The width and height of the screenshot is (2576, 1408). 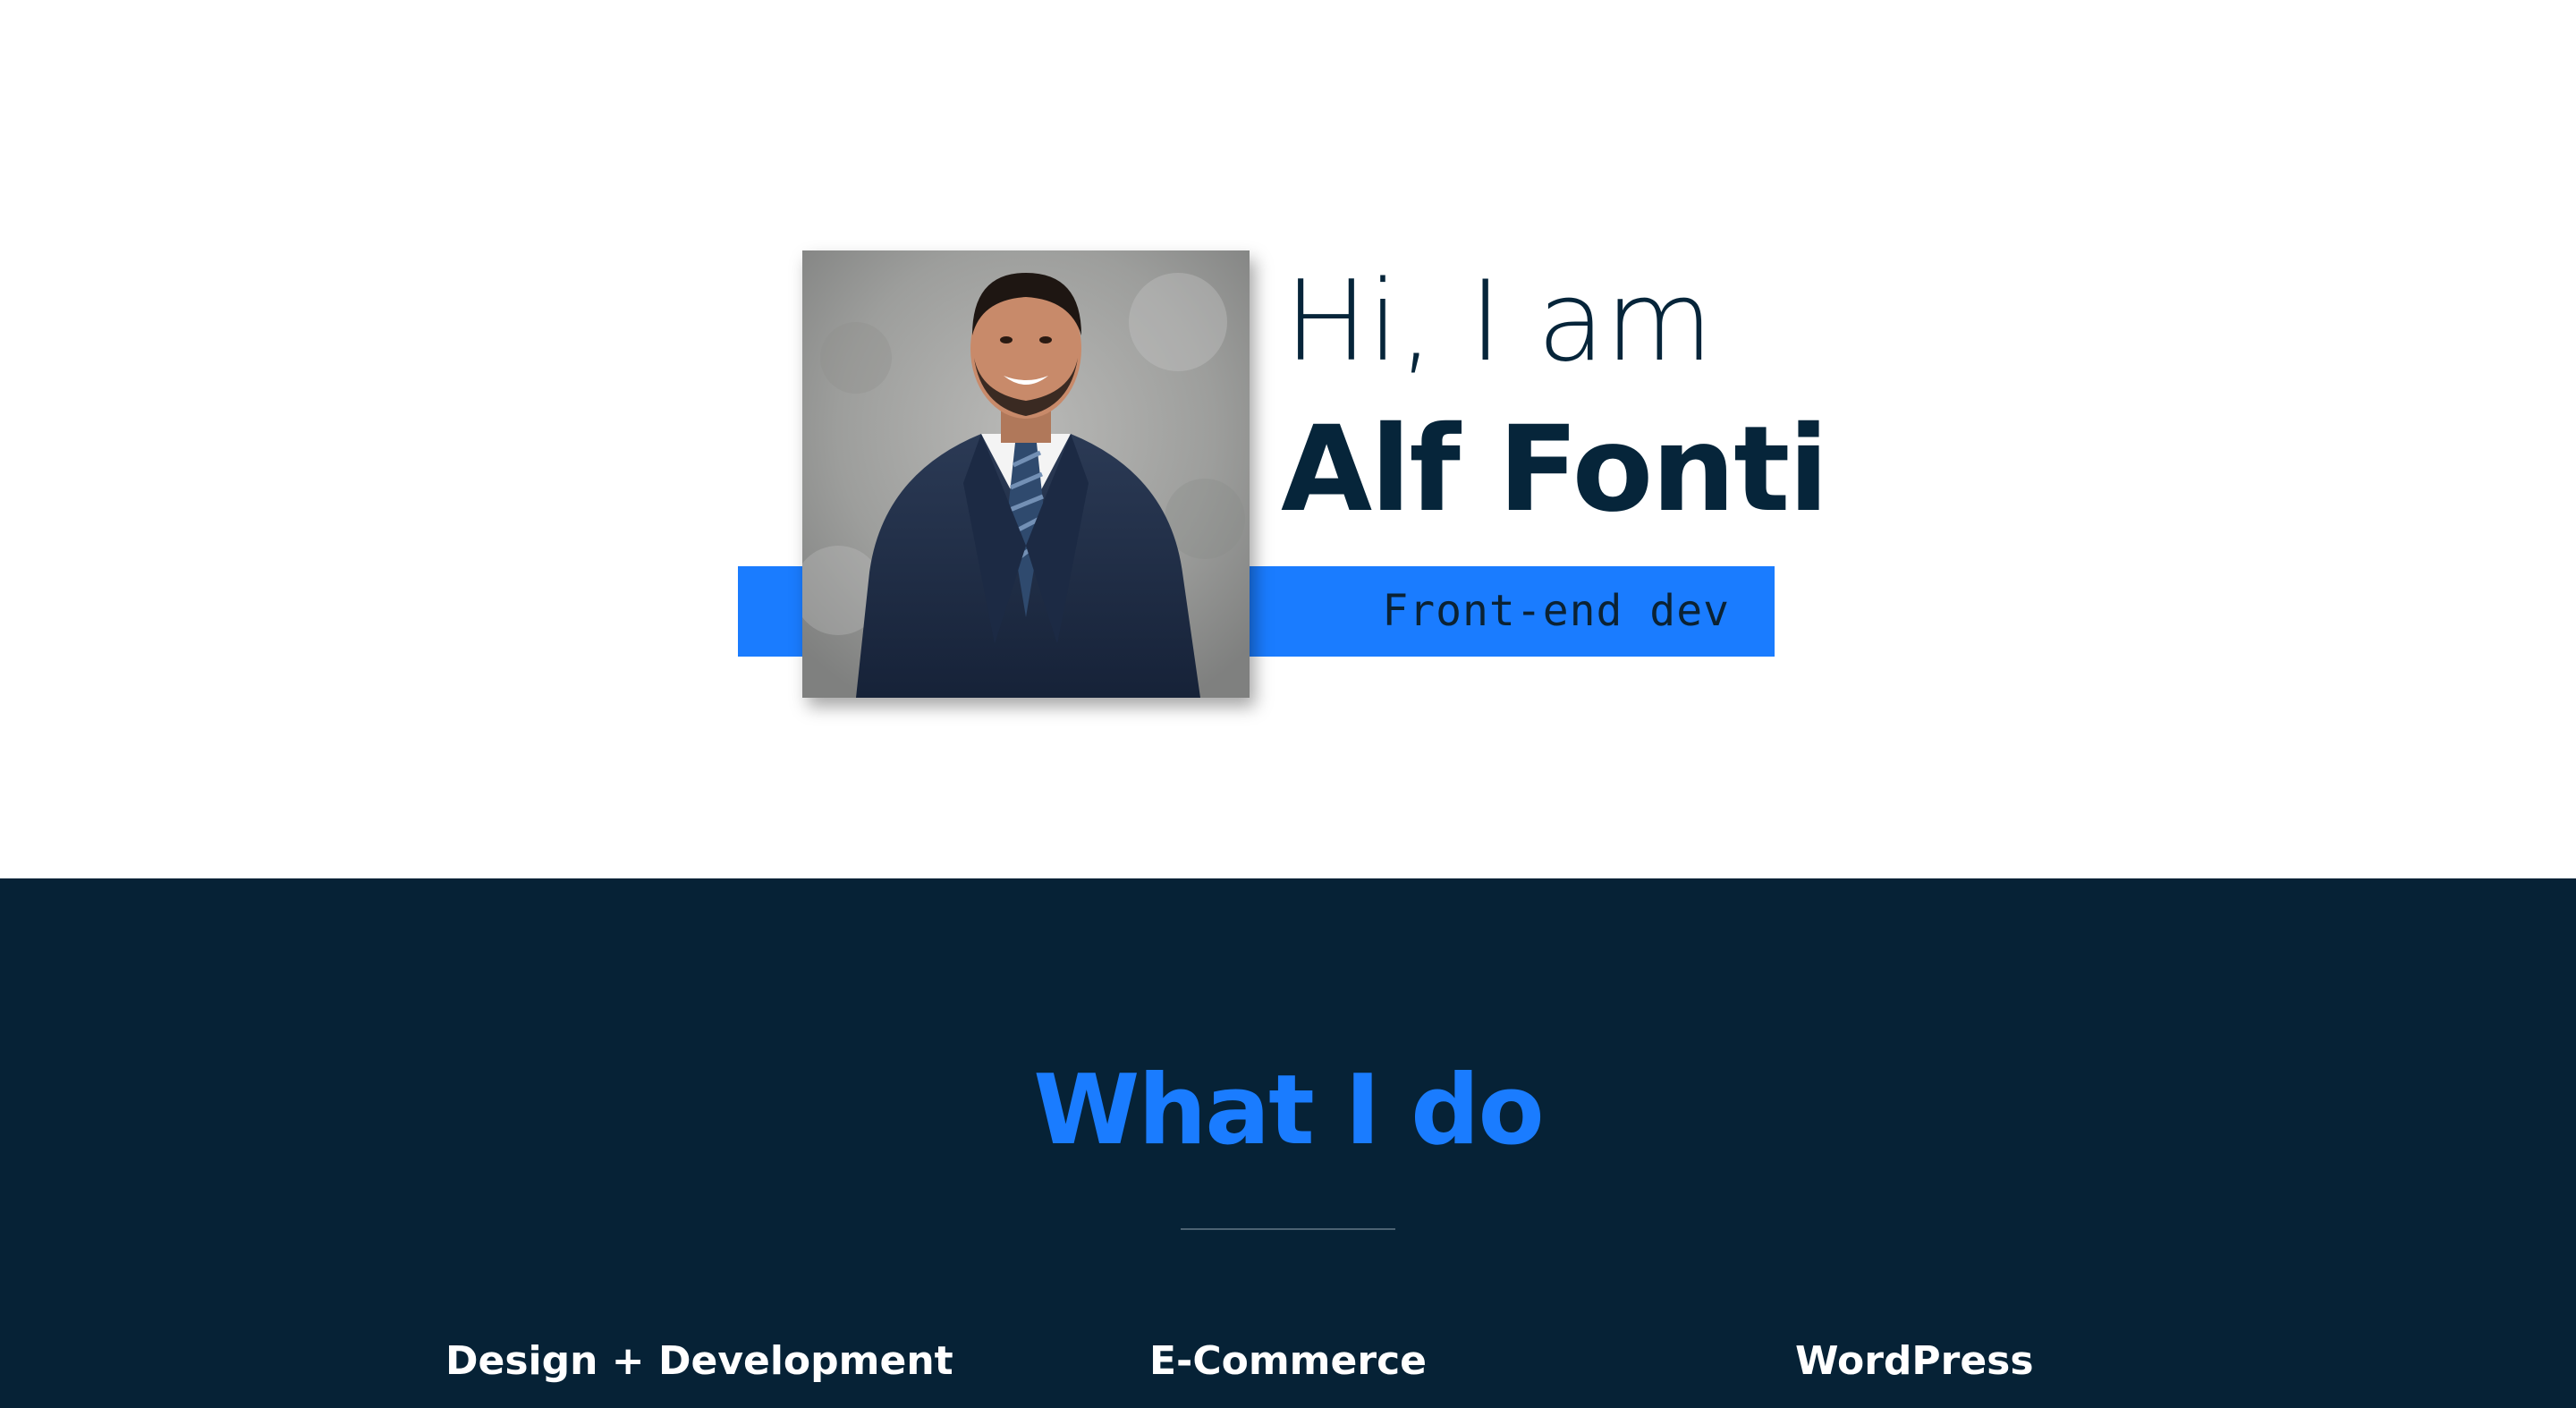 What do you see at coordinates (1288, 1229) in the screenshot?
I see `section-divider` at bounding box center [1288, 1229].